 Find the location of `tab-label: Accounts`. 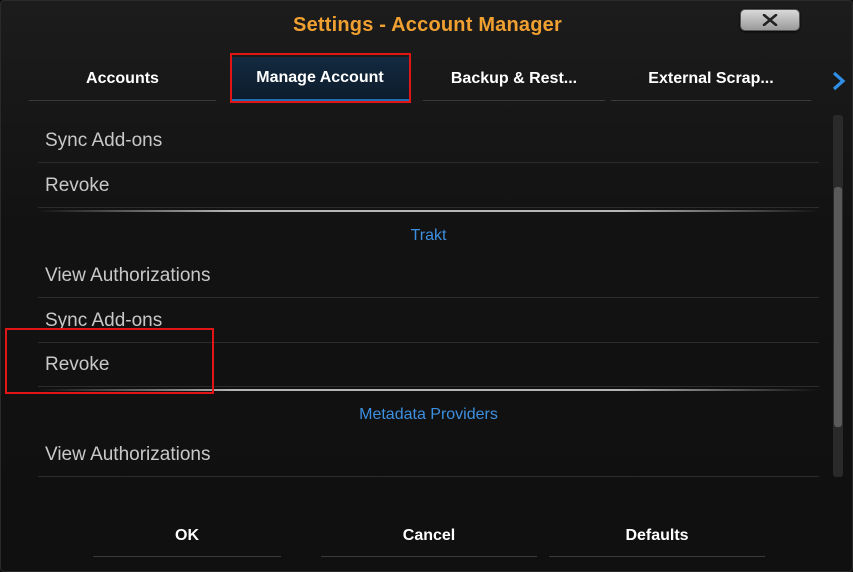

tab-label: Accounts is located at coordinates (122, 78).